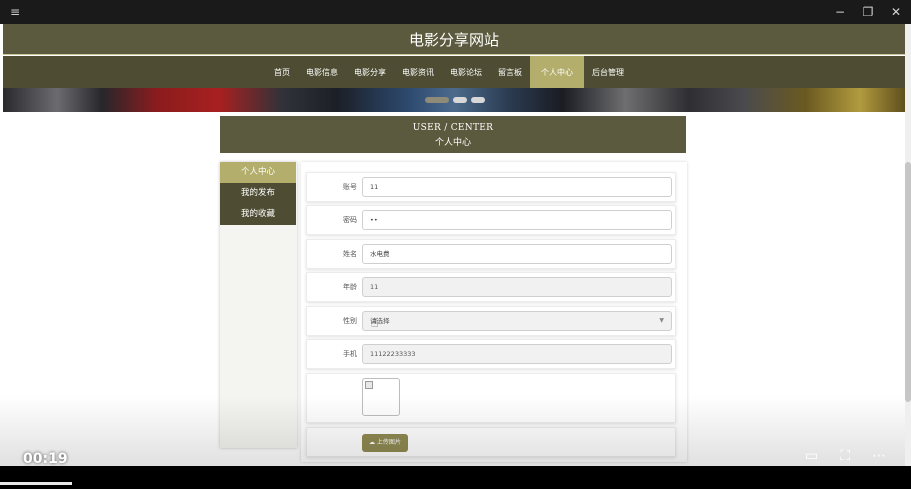 This screenshot has width=911, height=489. What do you see at coordinates (388, 442) in the screenshot?
I see `upload-button-label: 上传图片` at bounding box center [388, 442].